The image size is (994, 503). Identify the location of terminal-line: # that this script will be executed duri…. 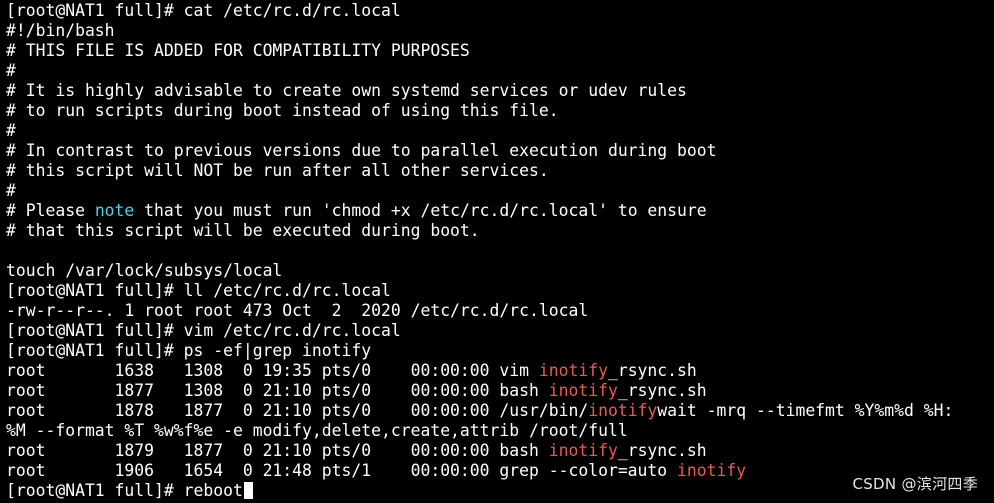
(479, 231).